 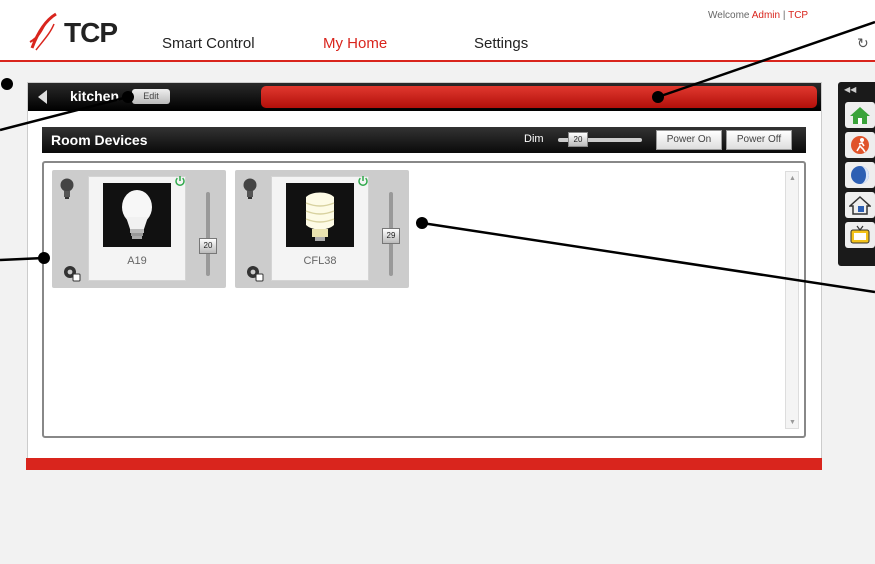 What do you see at coordinates (792, 422) in the screenshot?
I see `scroll-down-icon: ▼` at bounding box center [792, 422].